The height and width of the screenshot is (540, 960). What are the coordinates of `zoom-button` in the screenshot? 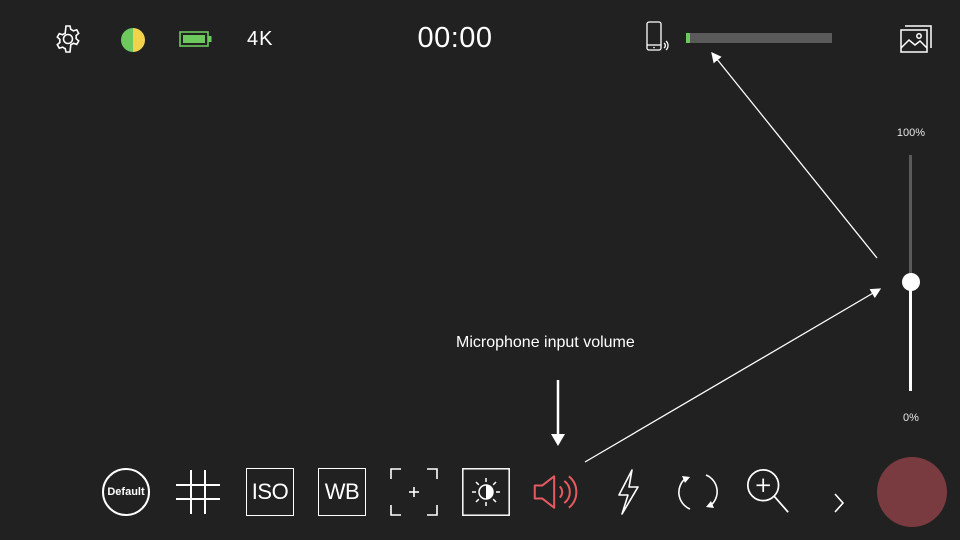 It's located at (768, 492).